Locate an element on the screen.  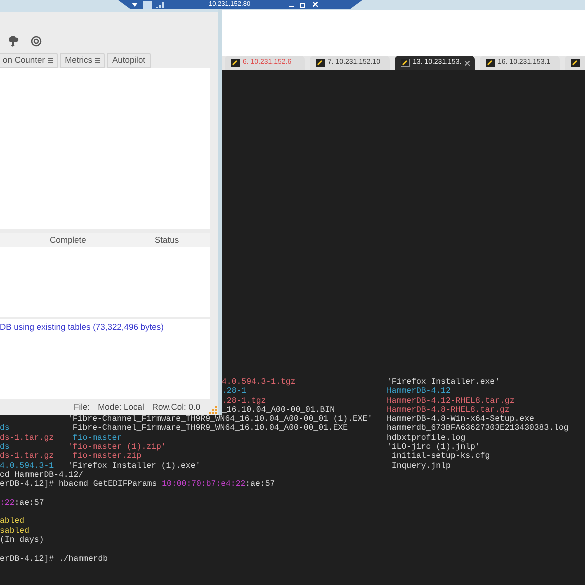
terminal-text: 'iLO-jirc (1).jnlp' is located at coordinates (433, 447).